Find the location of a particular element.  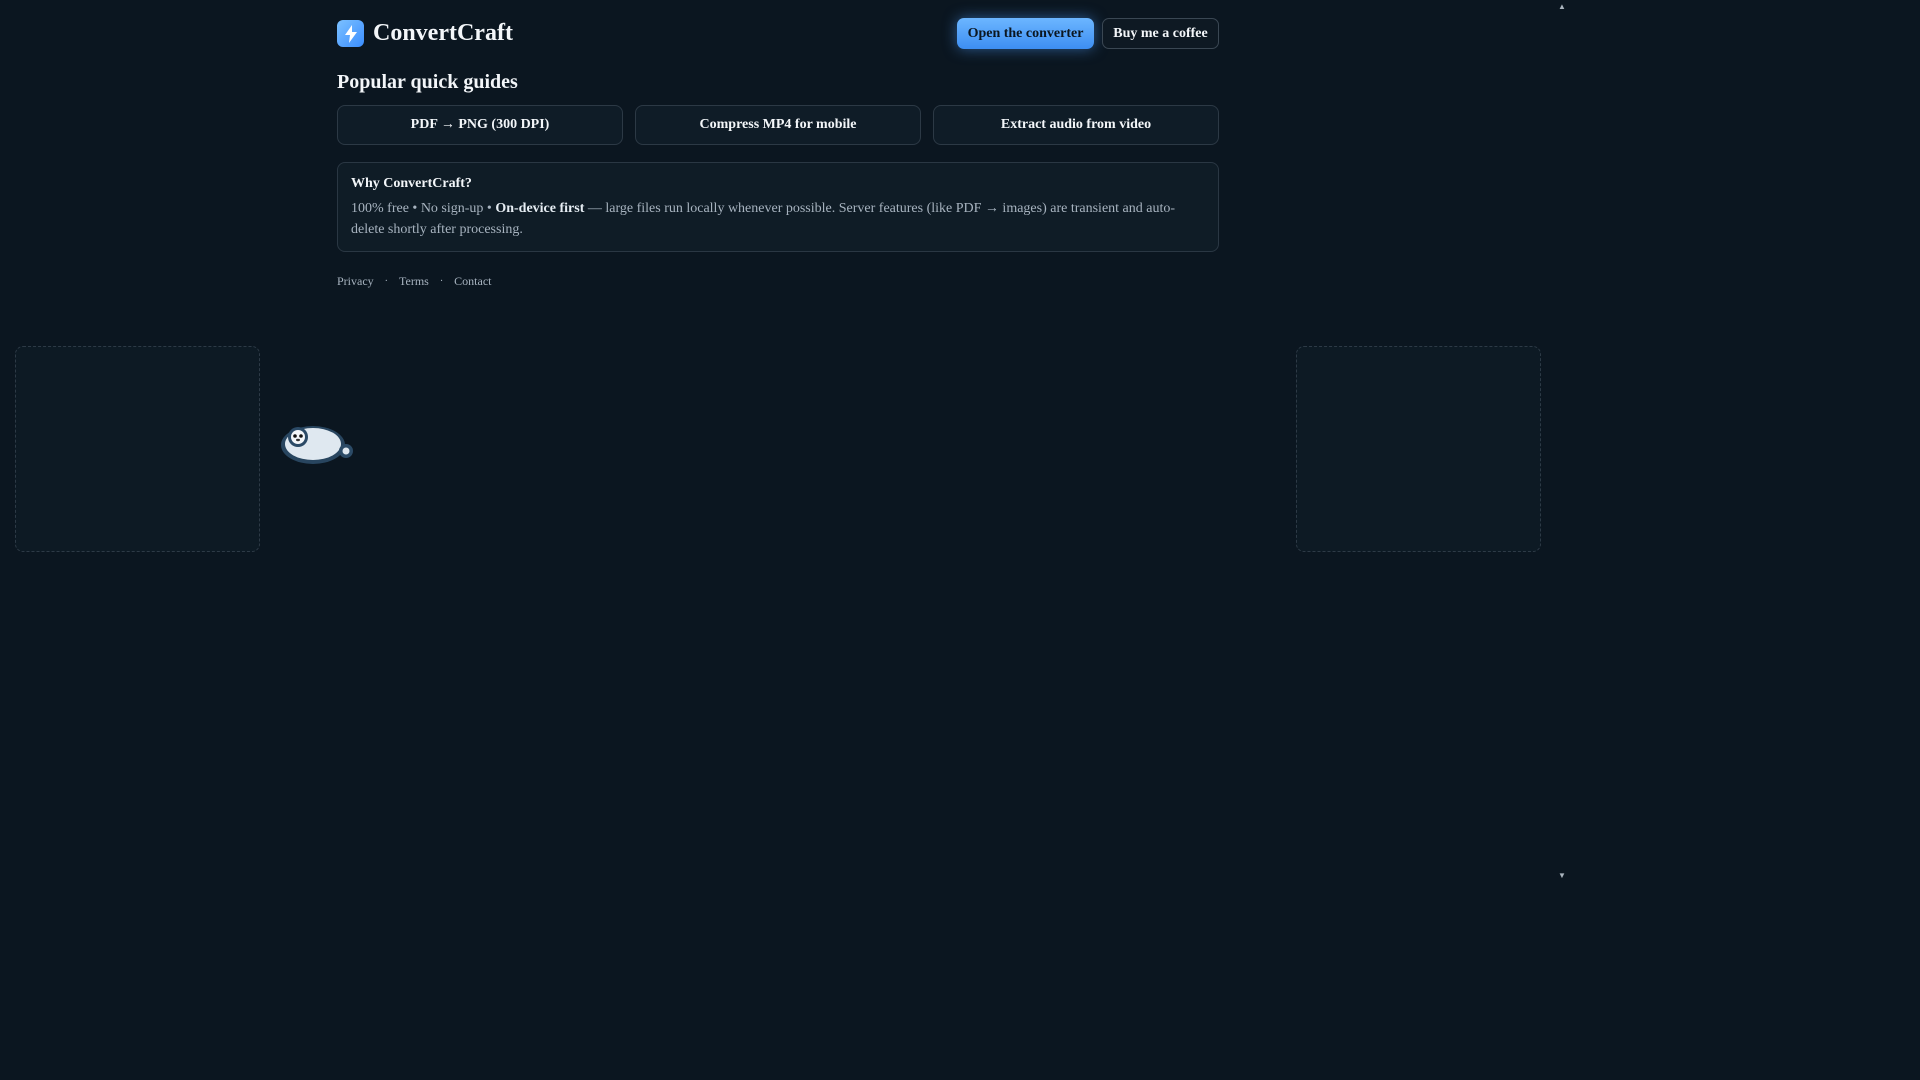

section-title: Popular quick guides is located at coordinates (427, 82).